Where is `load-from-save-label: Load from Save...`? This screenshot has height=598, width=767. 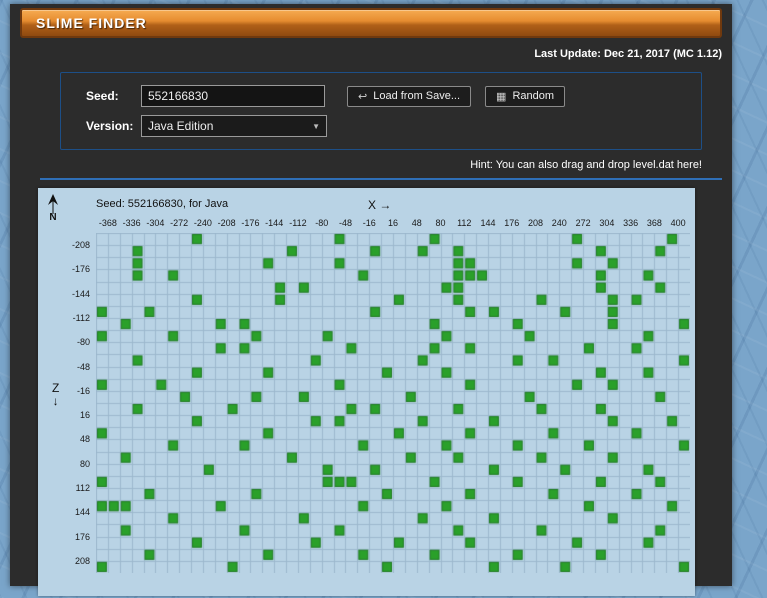 load-from-save-label: Load from Save... is located at coordinates (417, 96).